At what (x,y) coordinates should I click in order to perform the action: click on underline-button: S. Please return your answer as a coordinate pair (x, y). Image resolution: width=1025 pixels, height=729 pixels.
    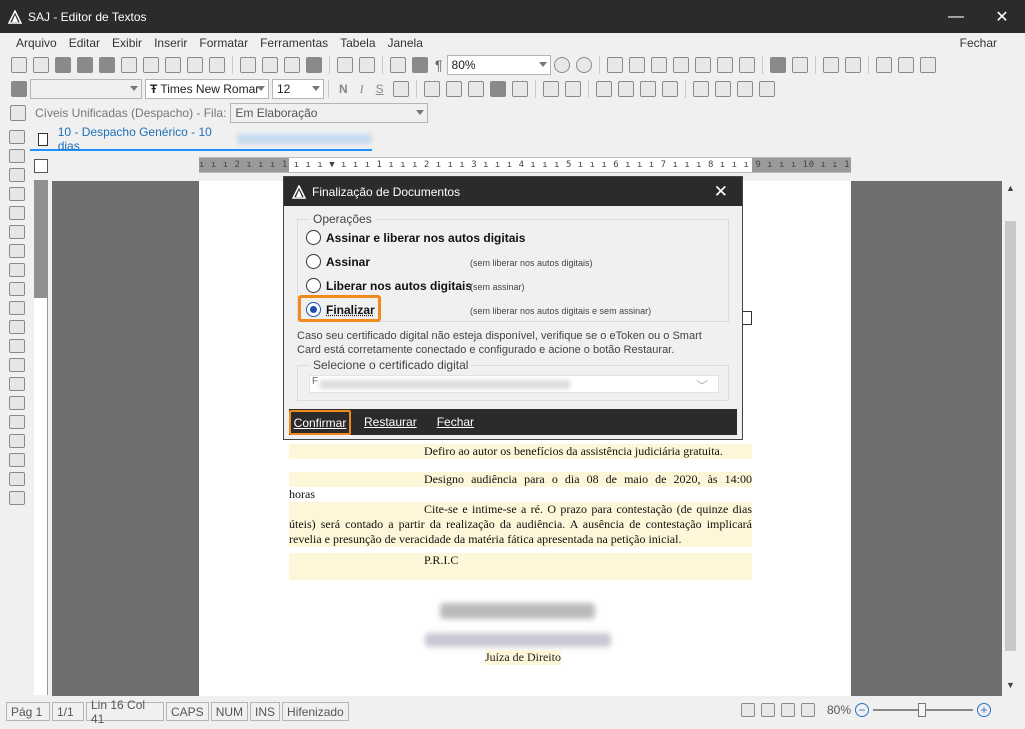
    Looking at the image, I should click on (380, 89).